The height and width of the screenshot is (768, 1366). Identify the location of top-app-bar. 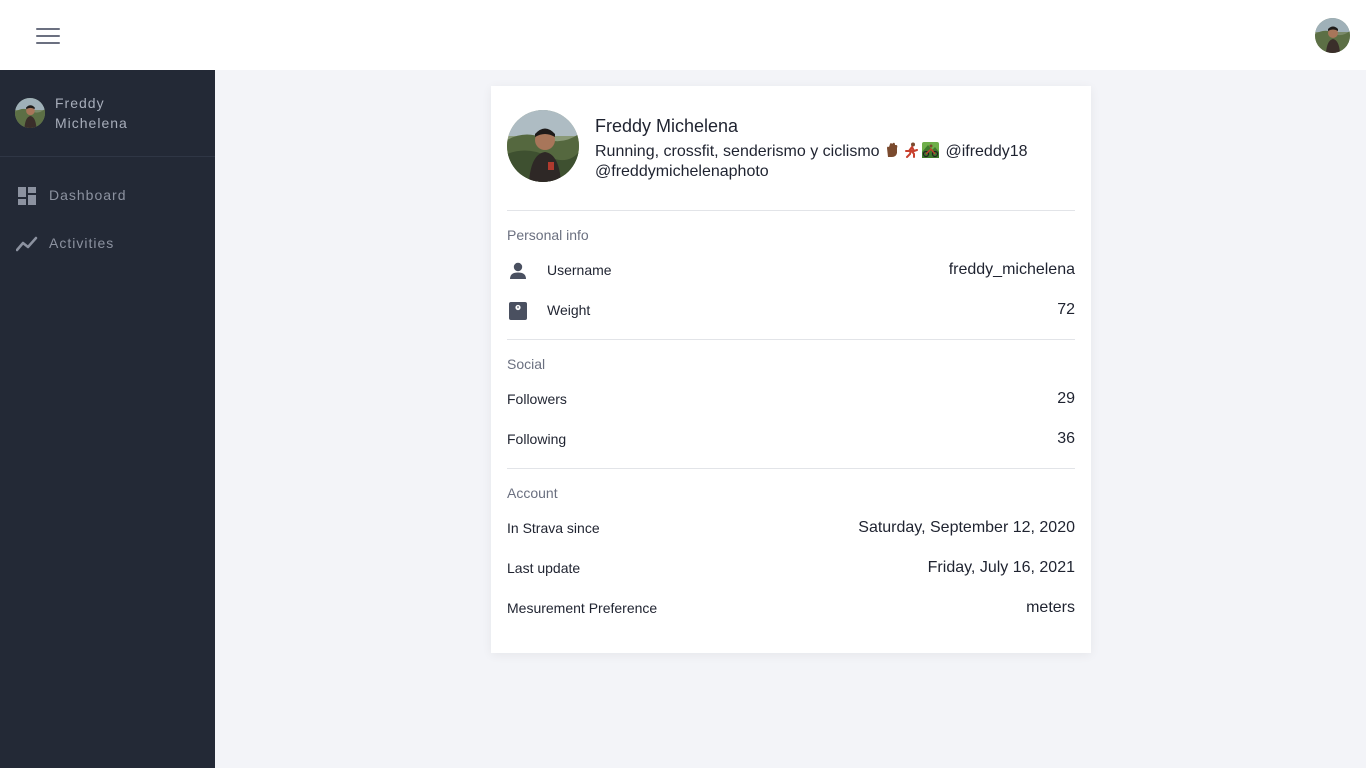
(683, 35).